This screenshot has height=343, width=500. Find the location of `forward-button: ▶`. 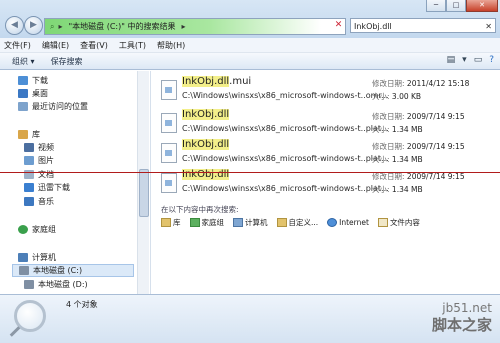

forward-button: ▶ is located at coordinates (33, 25).